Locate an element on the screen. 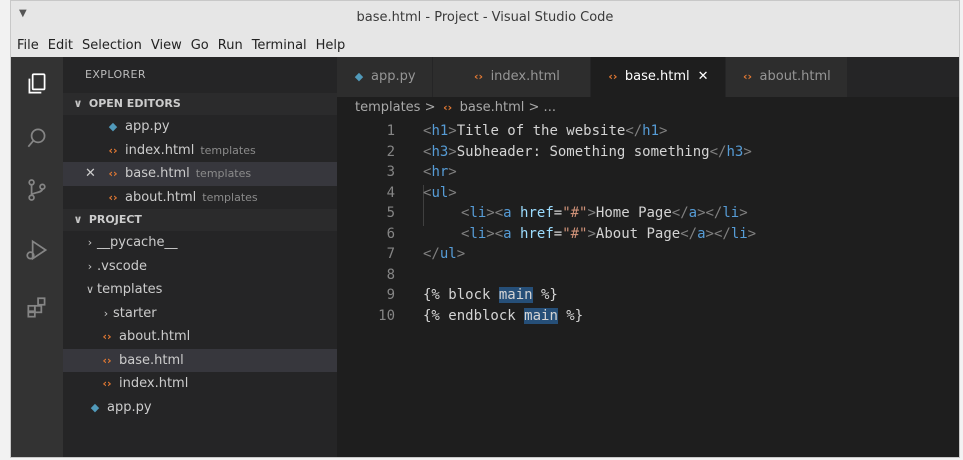 The image size is (963, 460). activity-bar is located at coordinates (37, 257).